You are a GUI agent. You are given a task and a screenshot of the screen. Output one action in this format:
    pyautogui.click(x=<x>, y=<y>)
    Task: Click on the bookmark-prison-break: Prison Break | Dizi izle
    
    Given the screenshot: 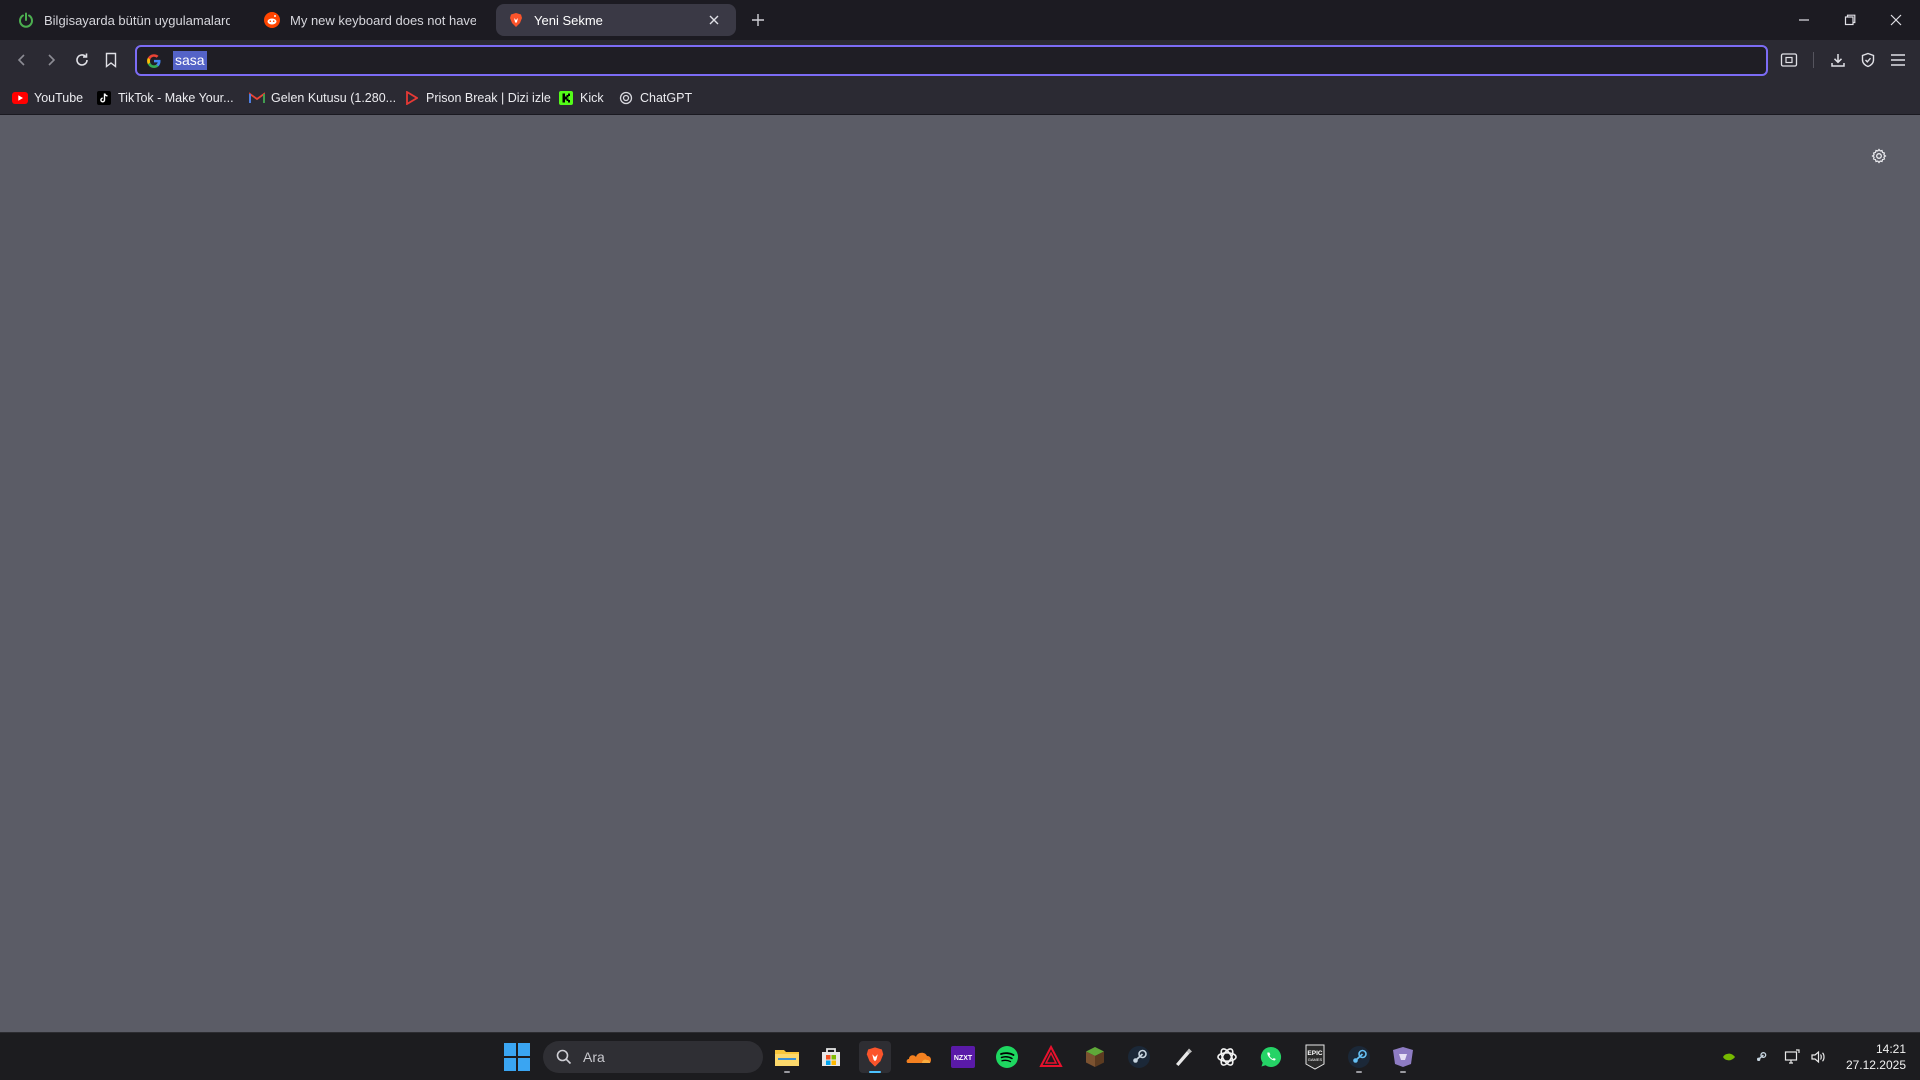 What is the action you would take?
    pyautogui.click(x=477, y=98)
    